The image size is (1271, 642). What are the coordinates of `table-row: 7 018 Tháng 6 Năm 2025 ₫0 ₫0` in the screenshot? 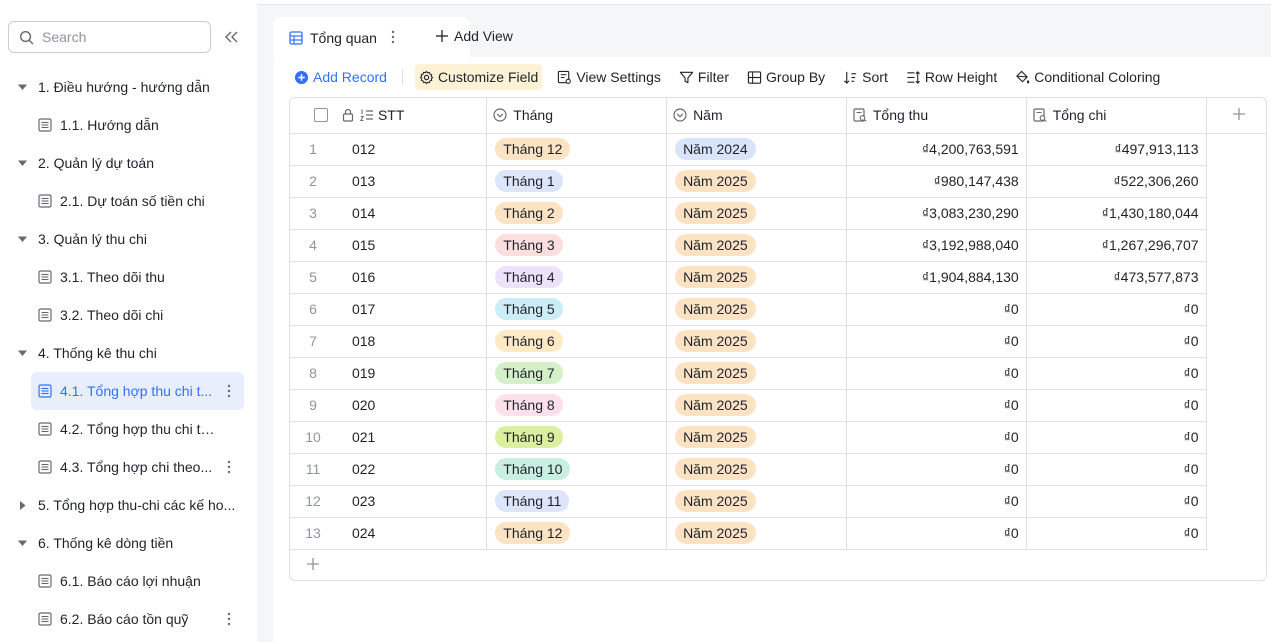 It's located at (778, 341).